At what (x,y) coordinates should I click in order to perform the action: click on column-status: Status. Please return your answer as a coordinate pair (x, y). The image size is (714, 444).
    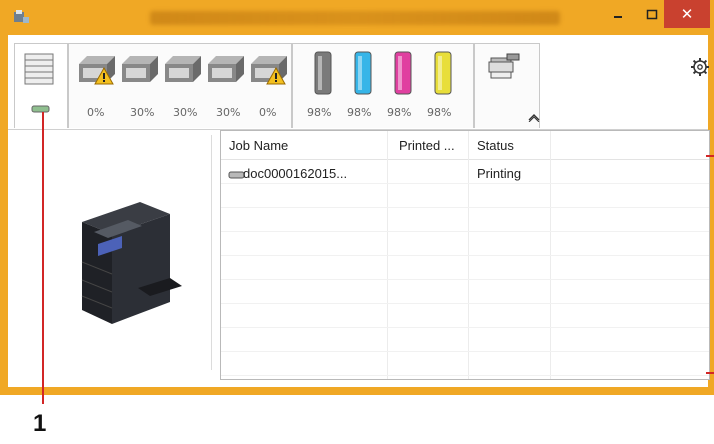
    Looking at the image, I should click on (495, 145).